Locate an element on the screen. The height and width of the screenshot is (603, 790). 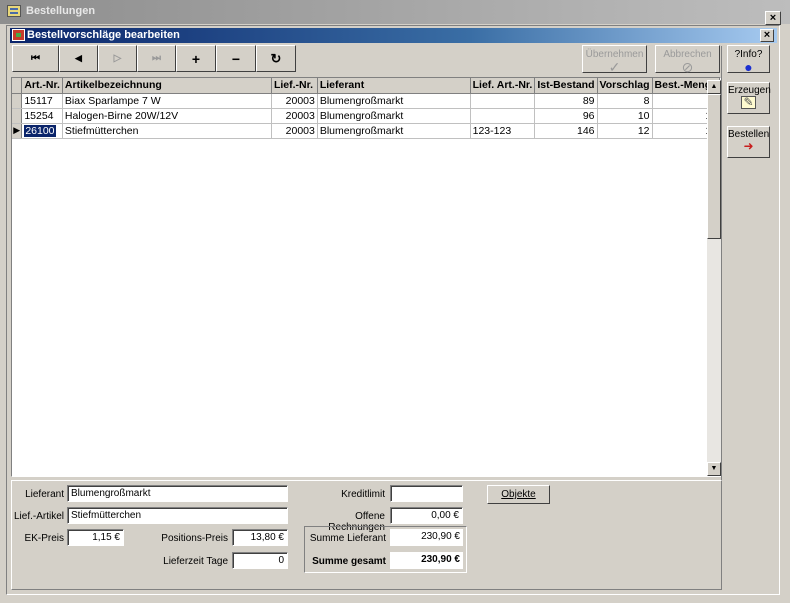
current-row-marker-icon: ▶ is located at coordinates (17, 131).